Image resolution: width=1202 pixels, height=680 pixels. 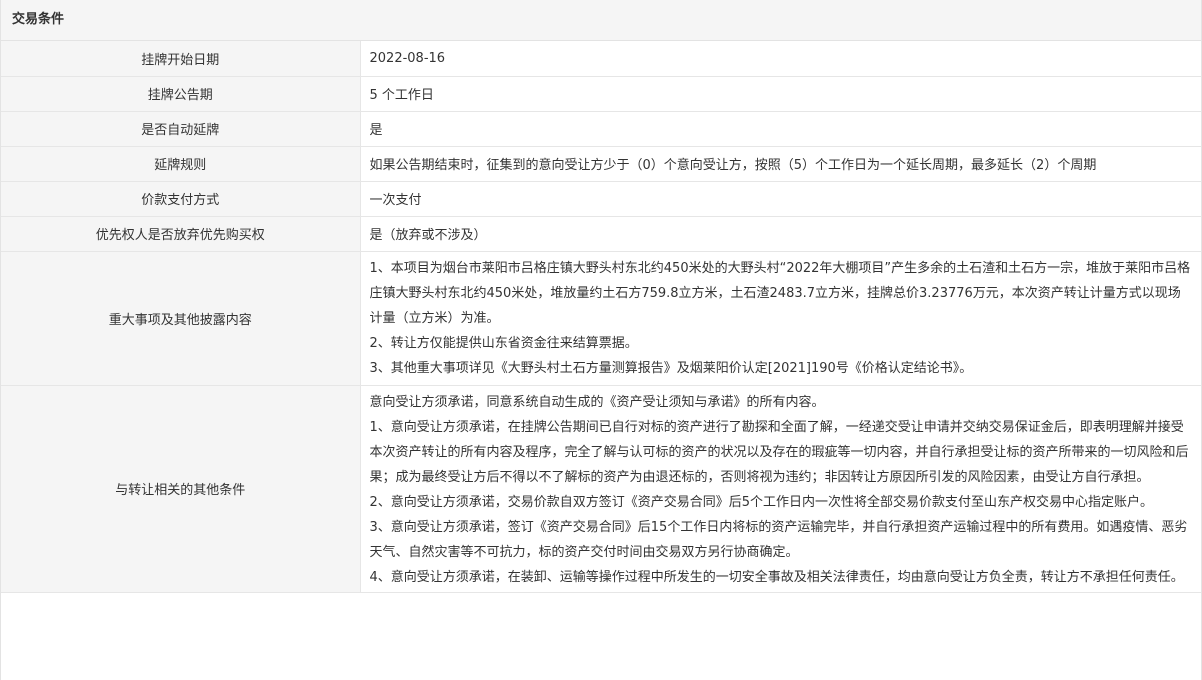 I want to click on table-row-announcement-period: 挂牌公告期 5 个工作日, so click(x=601, y=94).